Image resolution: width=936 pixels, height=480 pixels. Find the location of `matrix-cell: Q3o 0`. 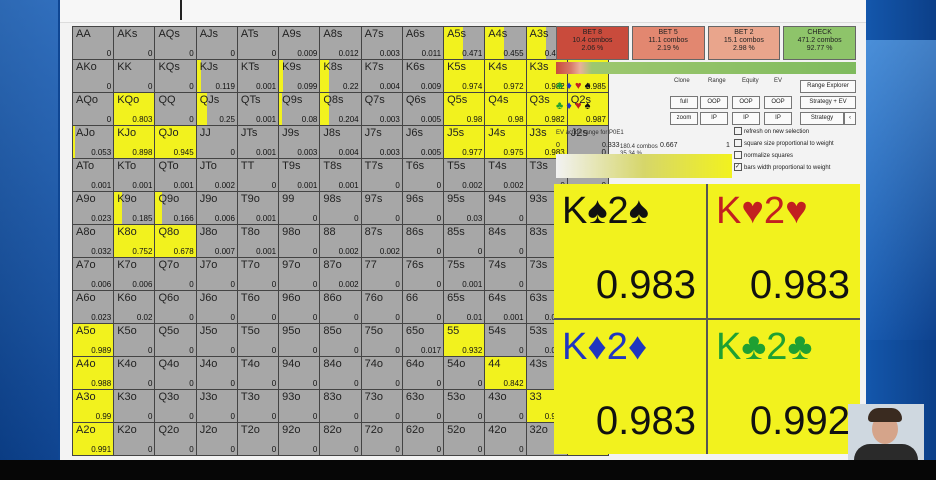

matrix-cell: Q3o 0 is located at coordinates (175, 406).